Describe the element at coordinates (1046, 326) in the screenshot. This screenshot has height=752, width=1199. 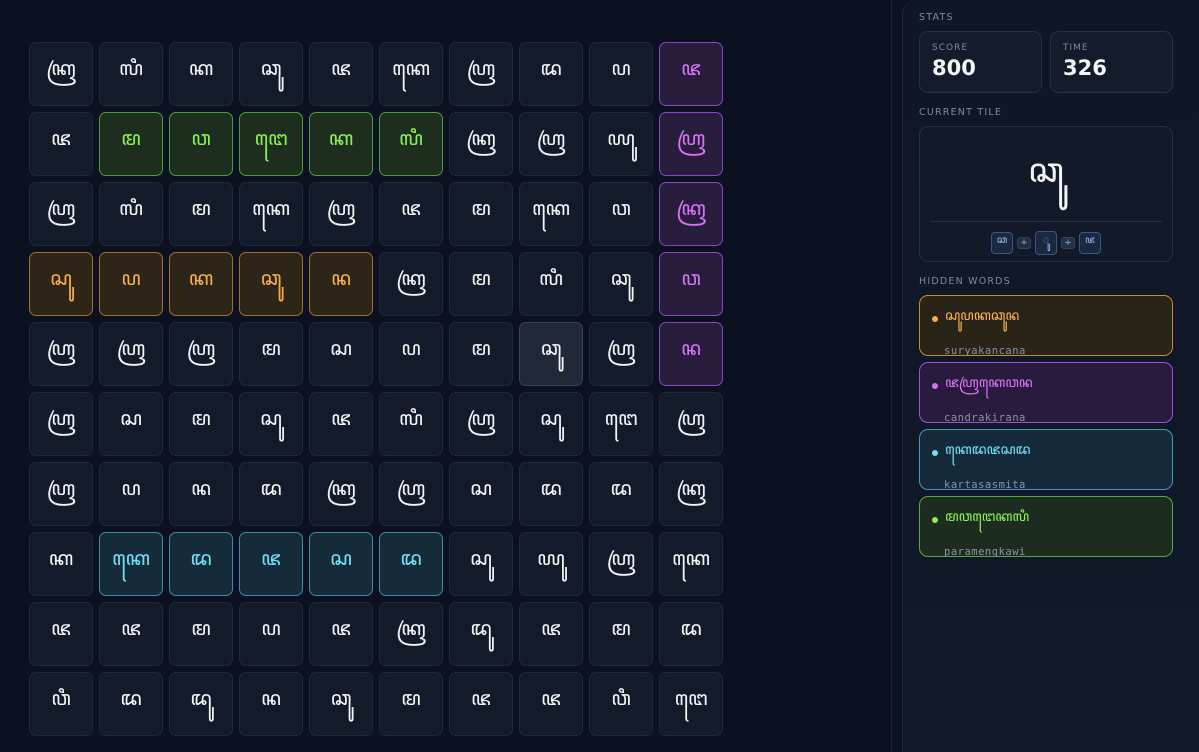
I see `hidden-word-item: ꦱꦸꦥꦏꦕꦸꦤ suryakancana` at that location.